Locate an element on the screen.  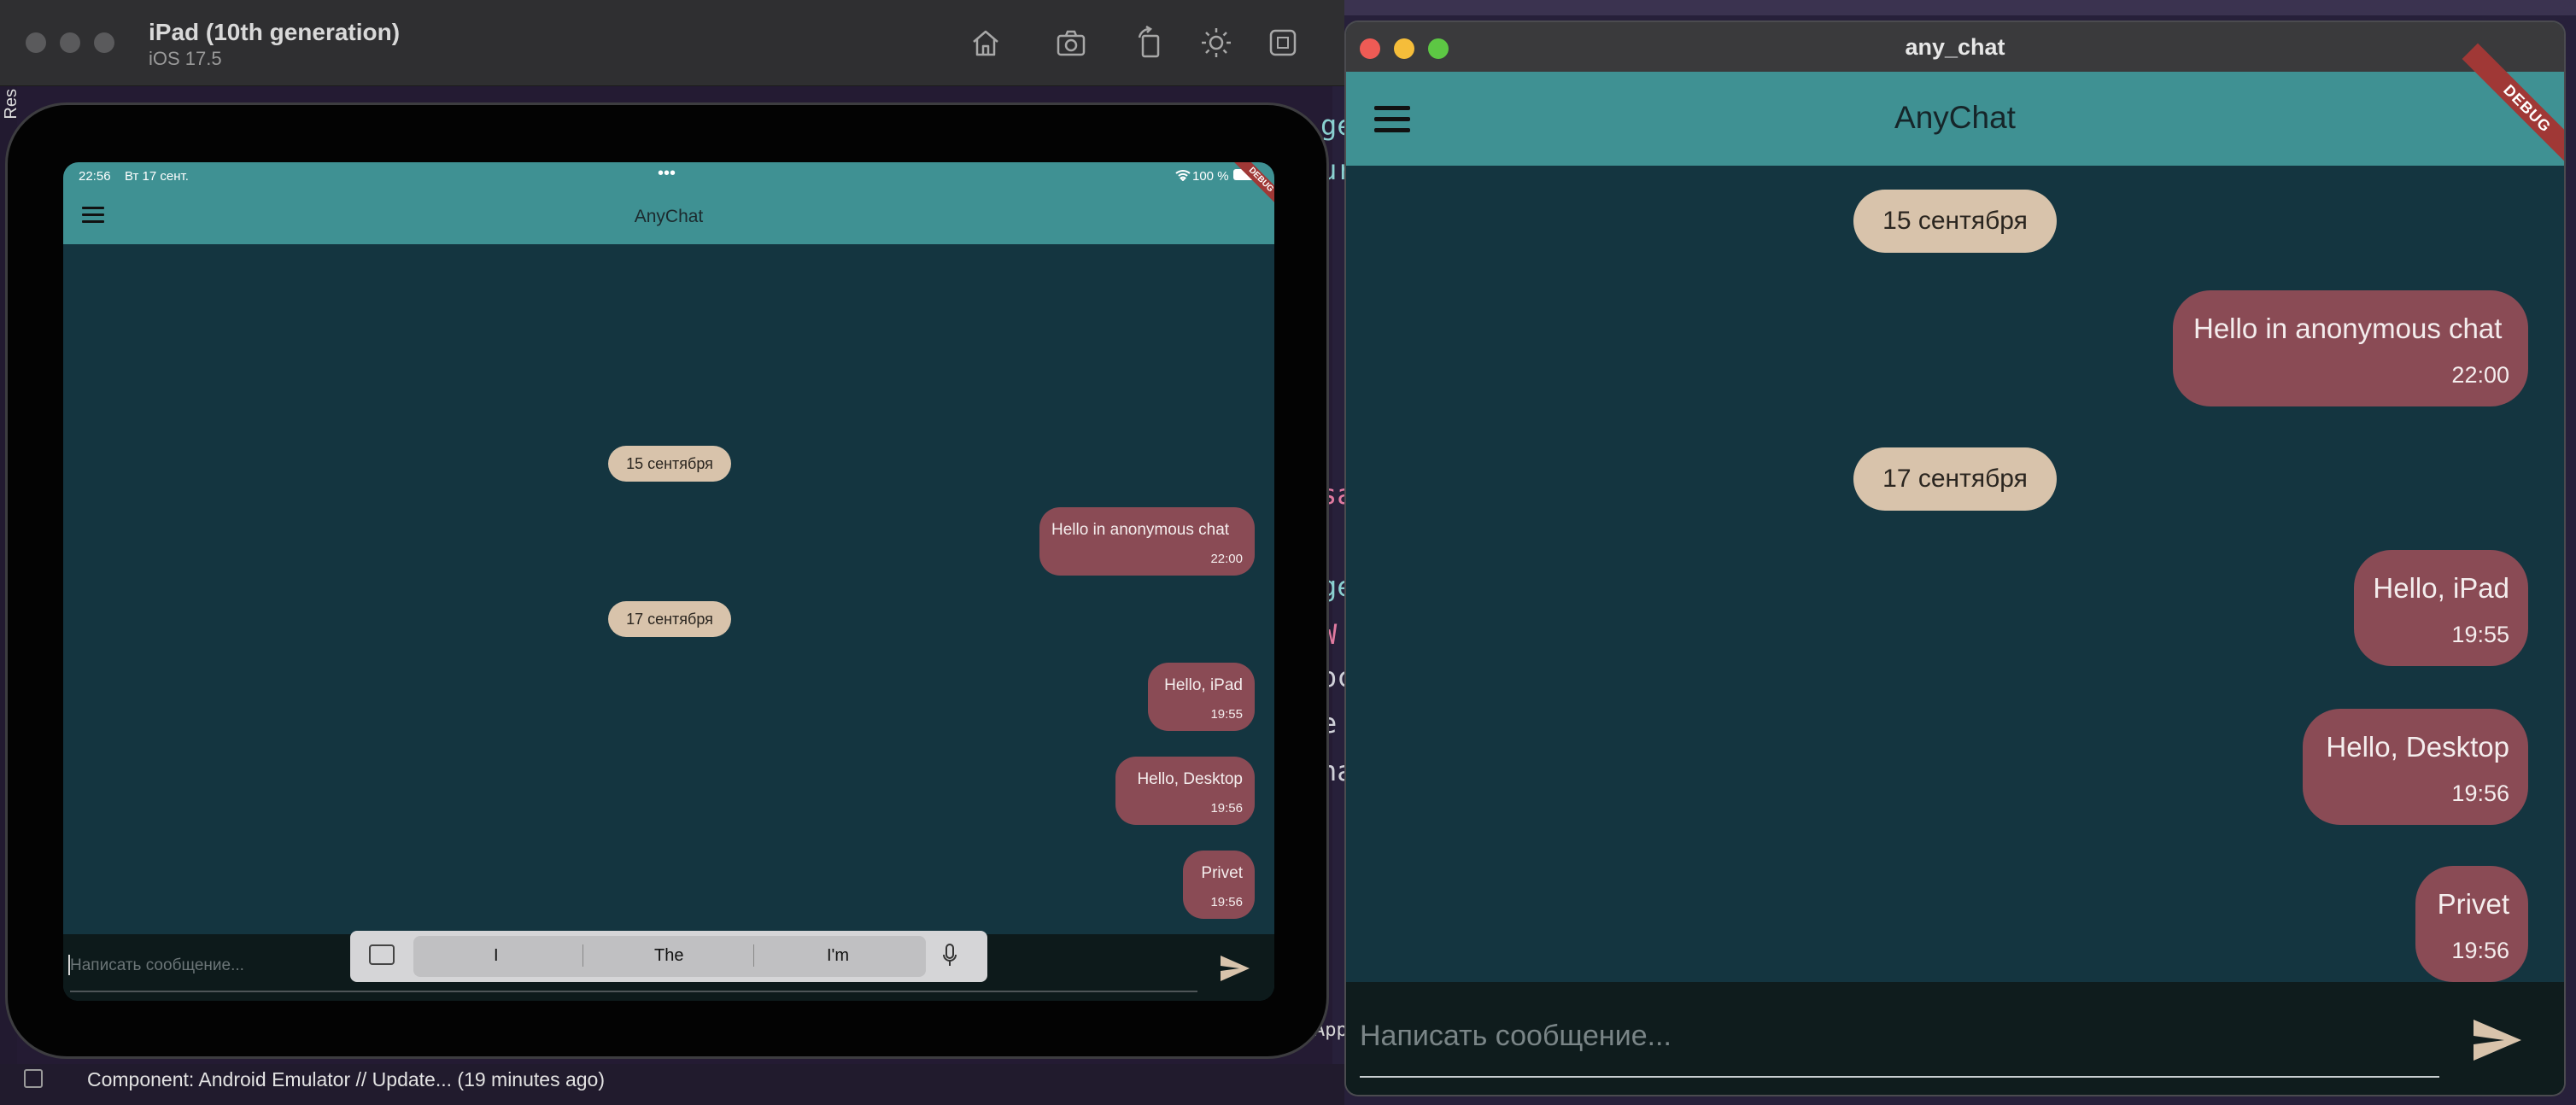
panel-toggle-icon is located at coordinates (33, 1079).